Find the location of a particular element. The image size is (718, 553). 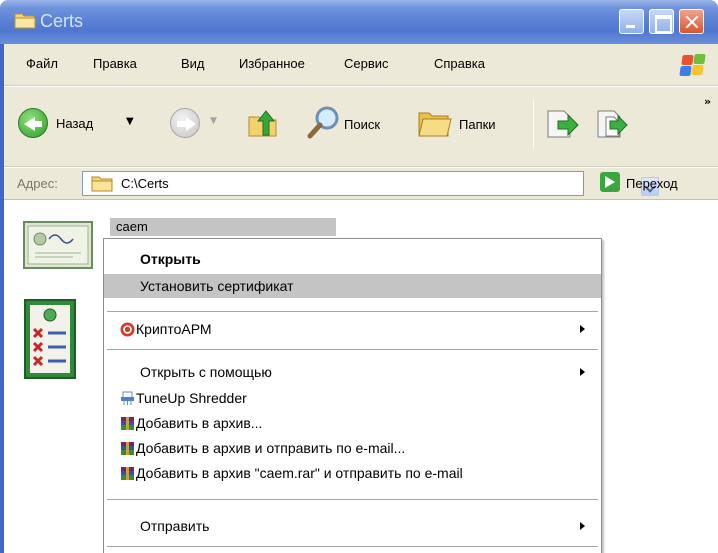

toolbar-overflow-chevron: » is located at coordinates (707, 101).